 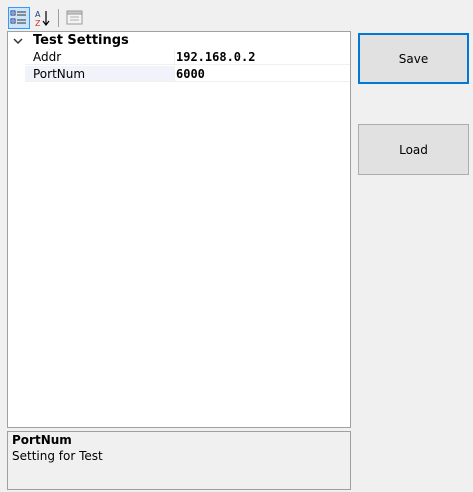 What do you see at coordinates (262, 74) in the screenshot?
I see `property-value-field: 6000` at bounding box center [262, 74].